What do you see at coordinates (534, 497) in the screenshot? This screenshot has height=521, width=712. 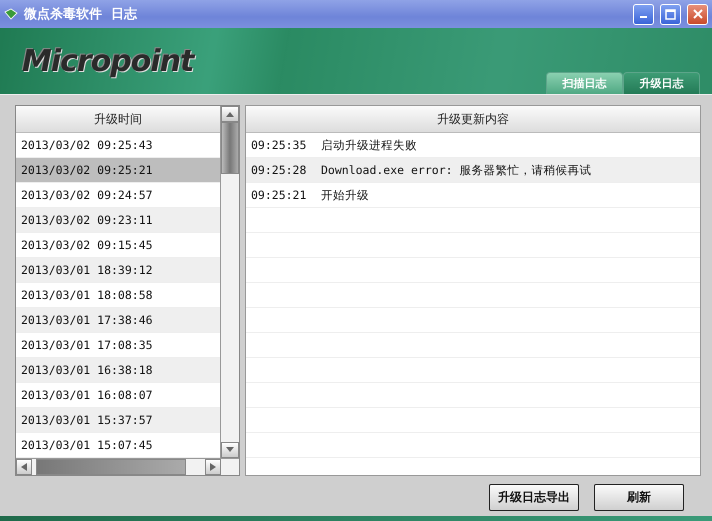 I see `export-button: 升级日志导出` at bounding box center [534, 497].